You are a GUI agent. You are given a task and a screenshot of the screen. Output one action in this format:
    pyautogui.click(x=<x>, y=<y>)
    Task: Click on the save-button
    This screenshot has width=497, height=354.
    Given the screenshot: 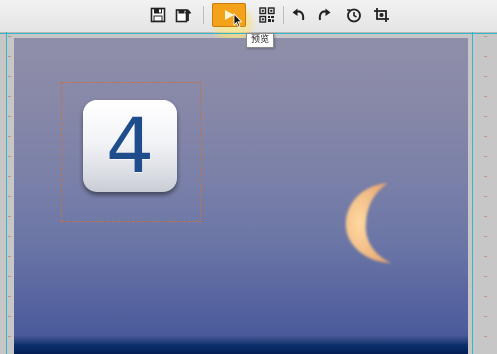 What is the action you would take?
    pyautogui.click(x=158, y=15)
    